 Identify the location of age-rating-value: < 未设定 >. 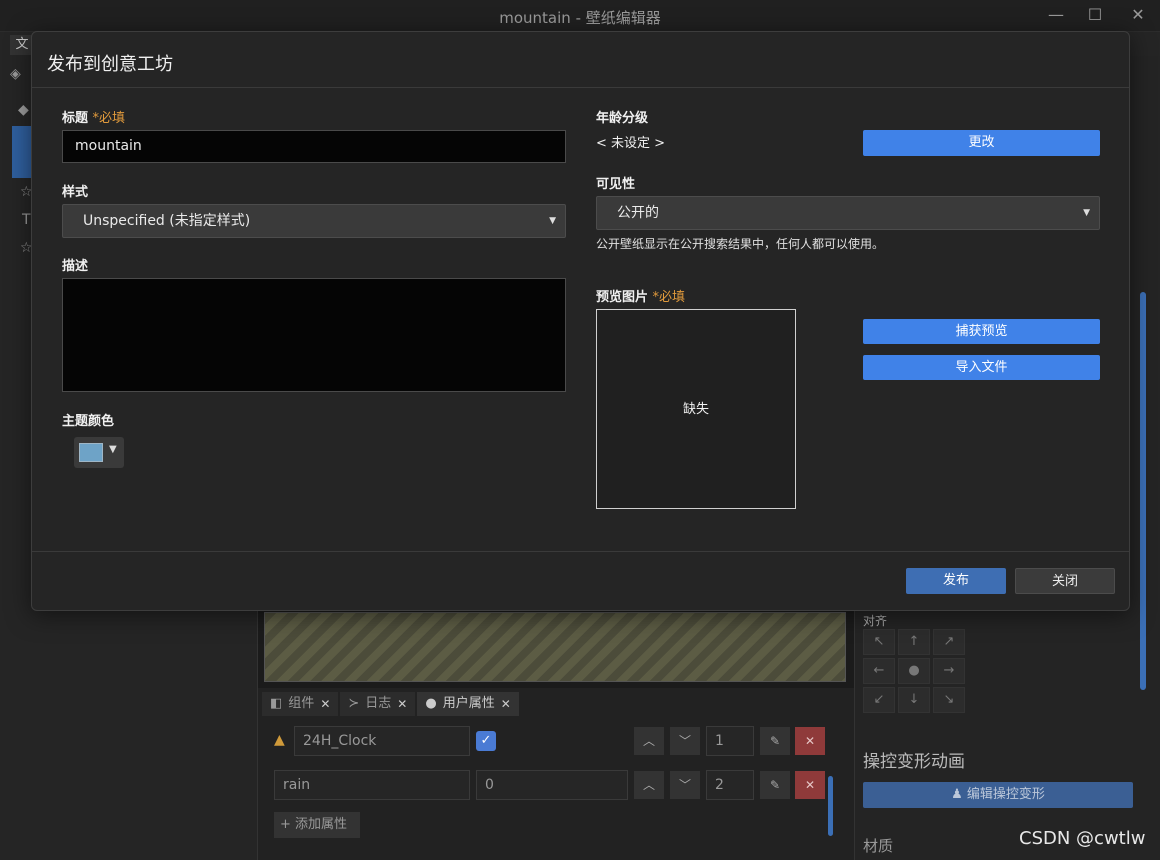
(631, 143).